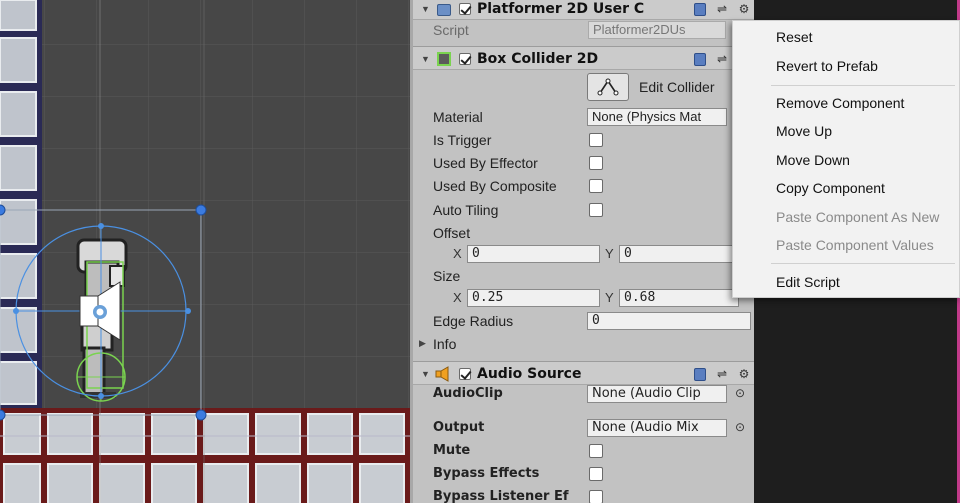 Image resolution: width=960 pixels, height=503 pixels. Describe the element at coordinates (858, 217) in the screenshot. I see `menu-item-paste-component-as-new: Paste Component As New` at that location.